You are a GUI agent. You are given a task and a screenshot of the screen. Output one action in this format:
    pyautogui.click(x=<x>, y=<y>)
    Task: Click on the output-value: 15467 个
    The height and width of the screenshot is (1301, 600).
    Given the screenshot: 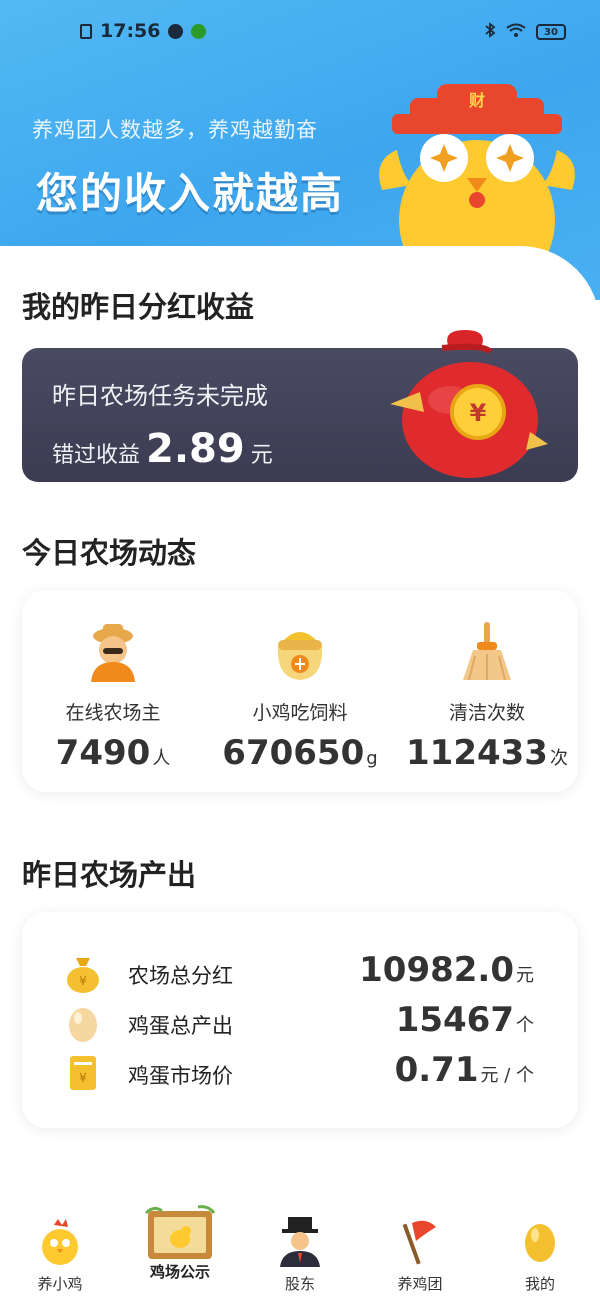 What is the action you would take?
    pyautogui.click(x=465, y=1020)
    